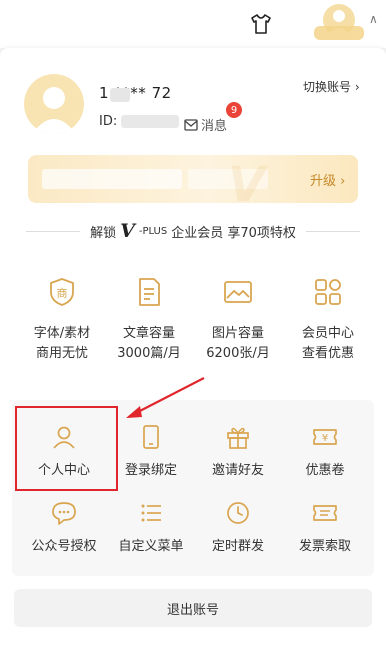  Describe the element at coordinates (328, 292) in the screenshot. I see `grid-apps-icon` at that location.